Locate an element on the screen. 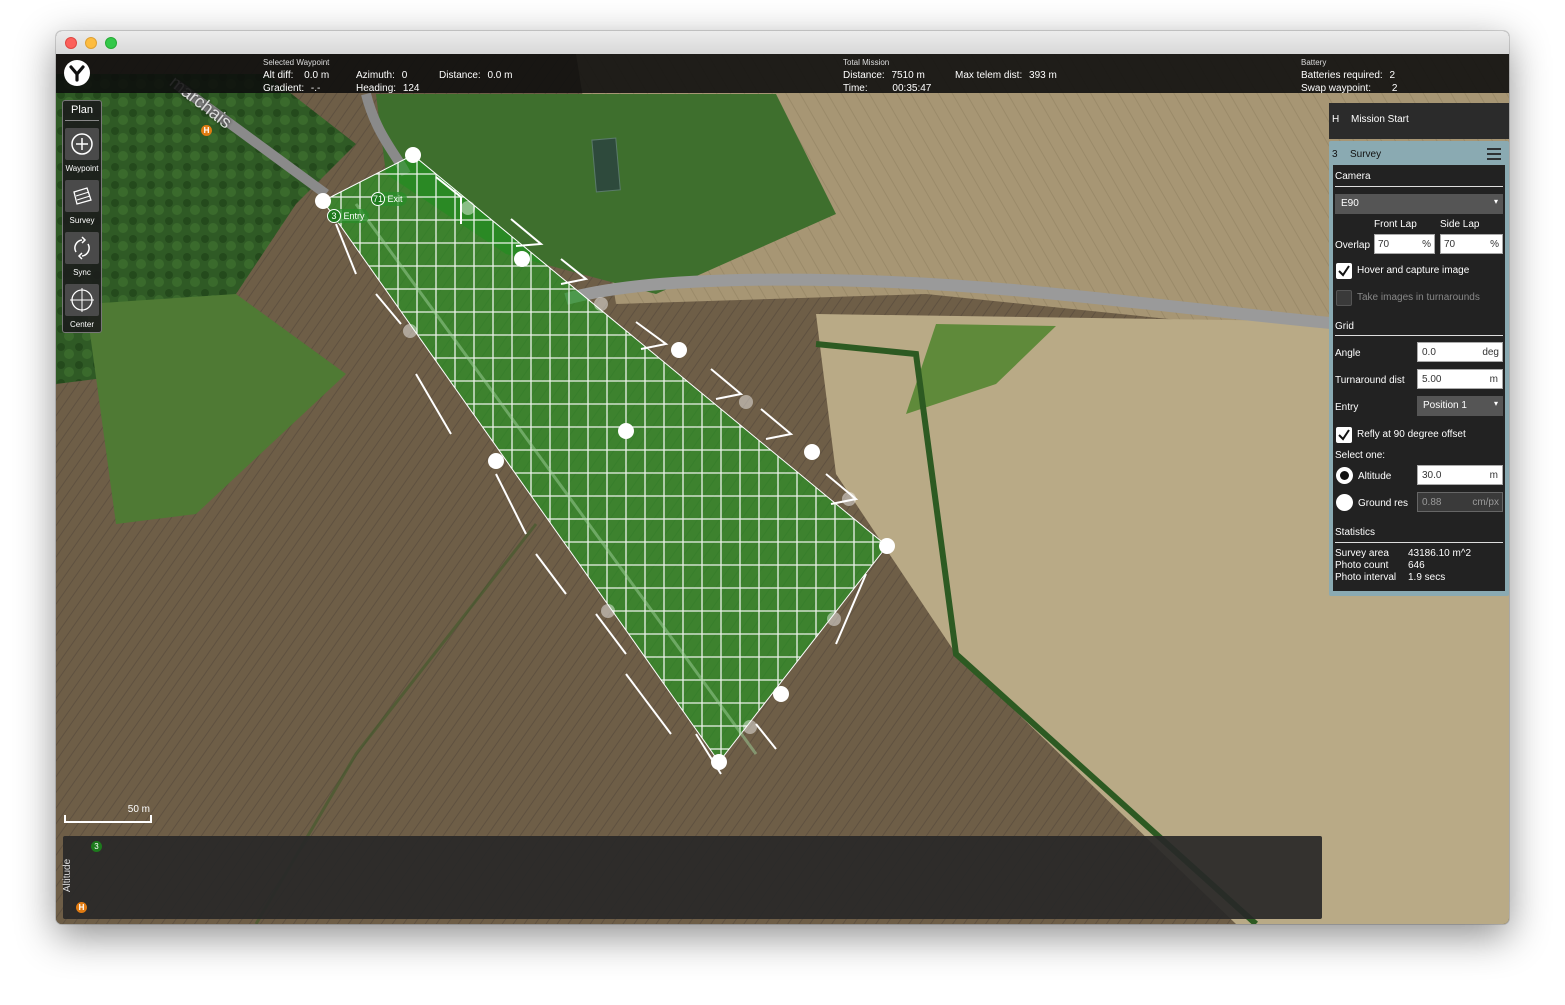 The height and width of the screenshot is (1005, 1565). survey-area-value: 43186.10 m^2 is located at coordinates (1440, 553).